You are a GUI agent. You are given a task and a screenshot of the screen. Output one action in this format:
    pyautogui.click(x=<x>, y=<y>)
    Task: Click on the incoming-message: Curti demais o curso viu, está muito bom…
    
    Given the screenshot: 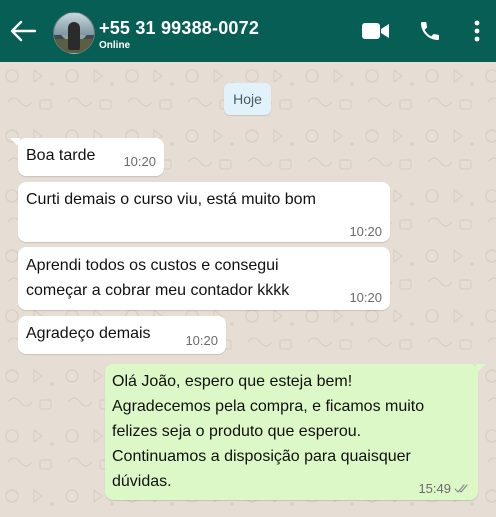 What is the action you would take?
    pyautogui.click(x=204, y=212)
    